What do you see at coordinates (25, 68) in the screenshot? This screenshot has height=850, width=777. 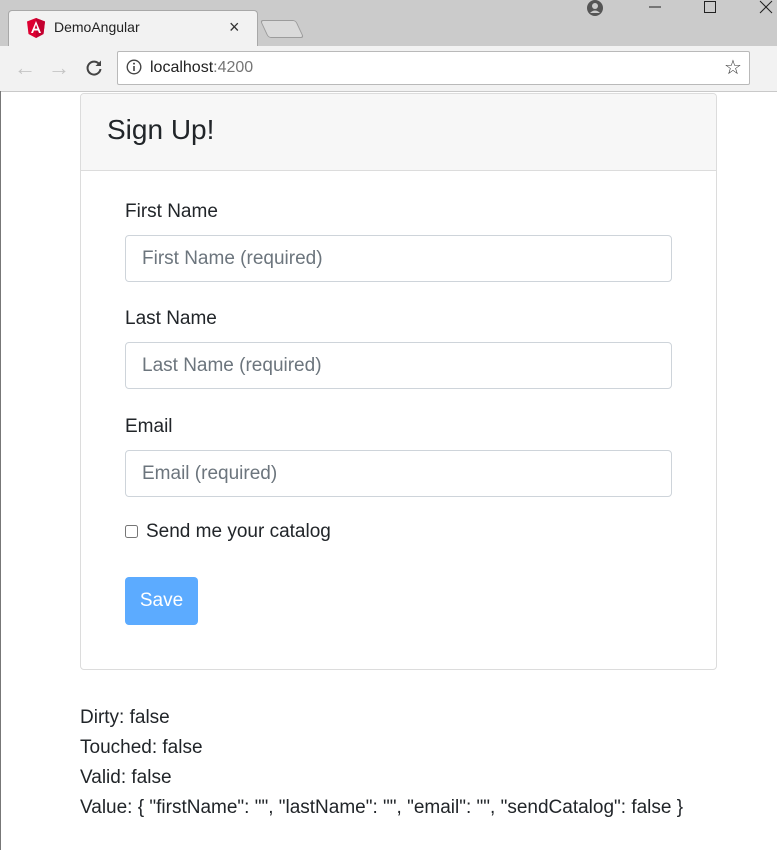 I see `back-arrow-icon: ←` at bounding box center [25, 68].